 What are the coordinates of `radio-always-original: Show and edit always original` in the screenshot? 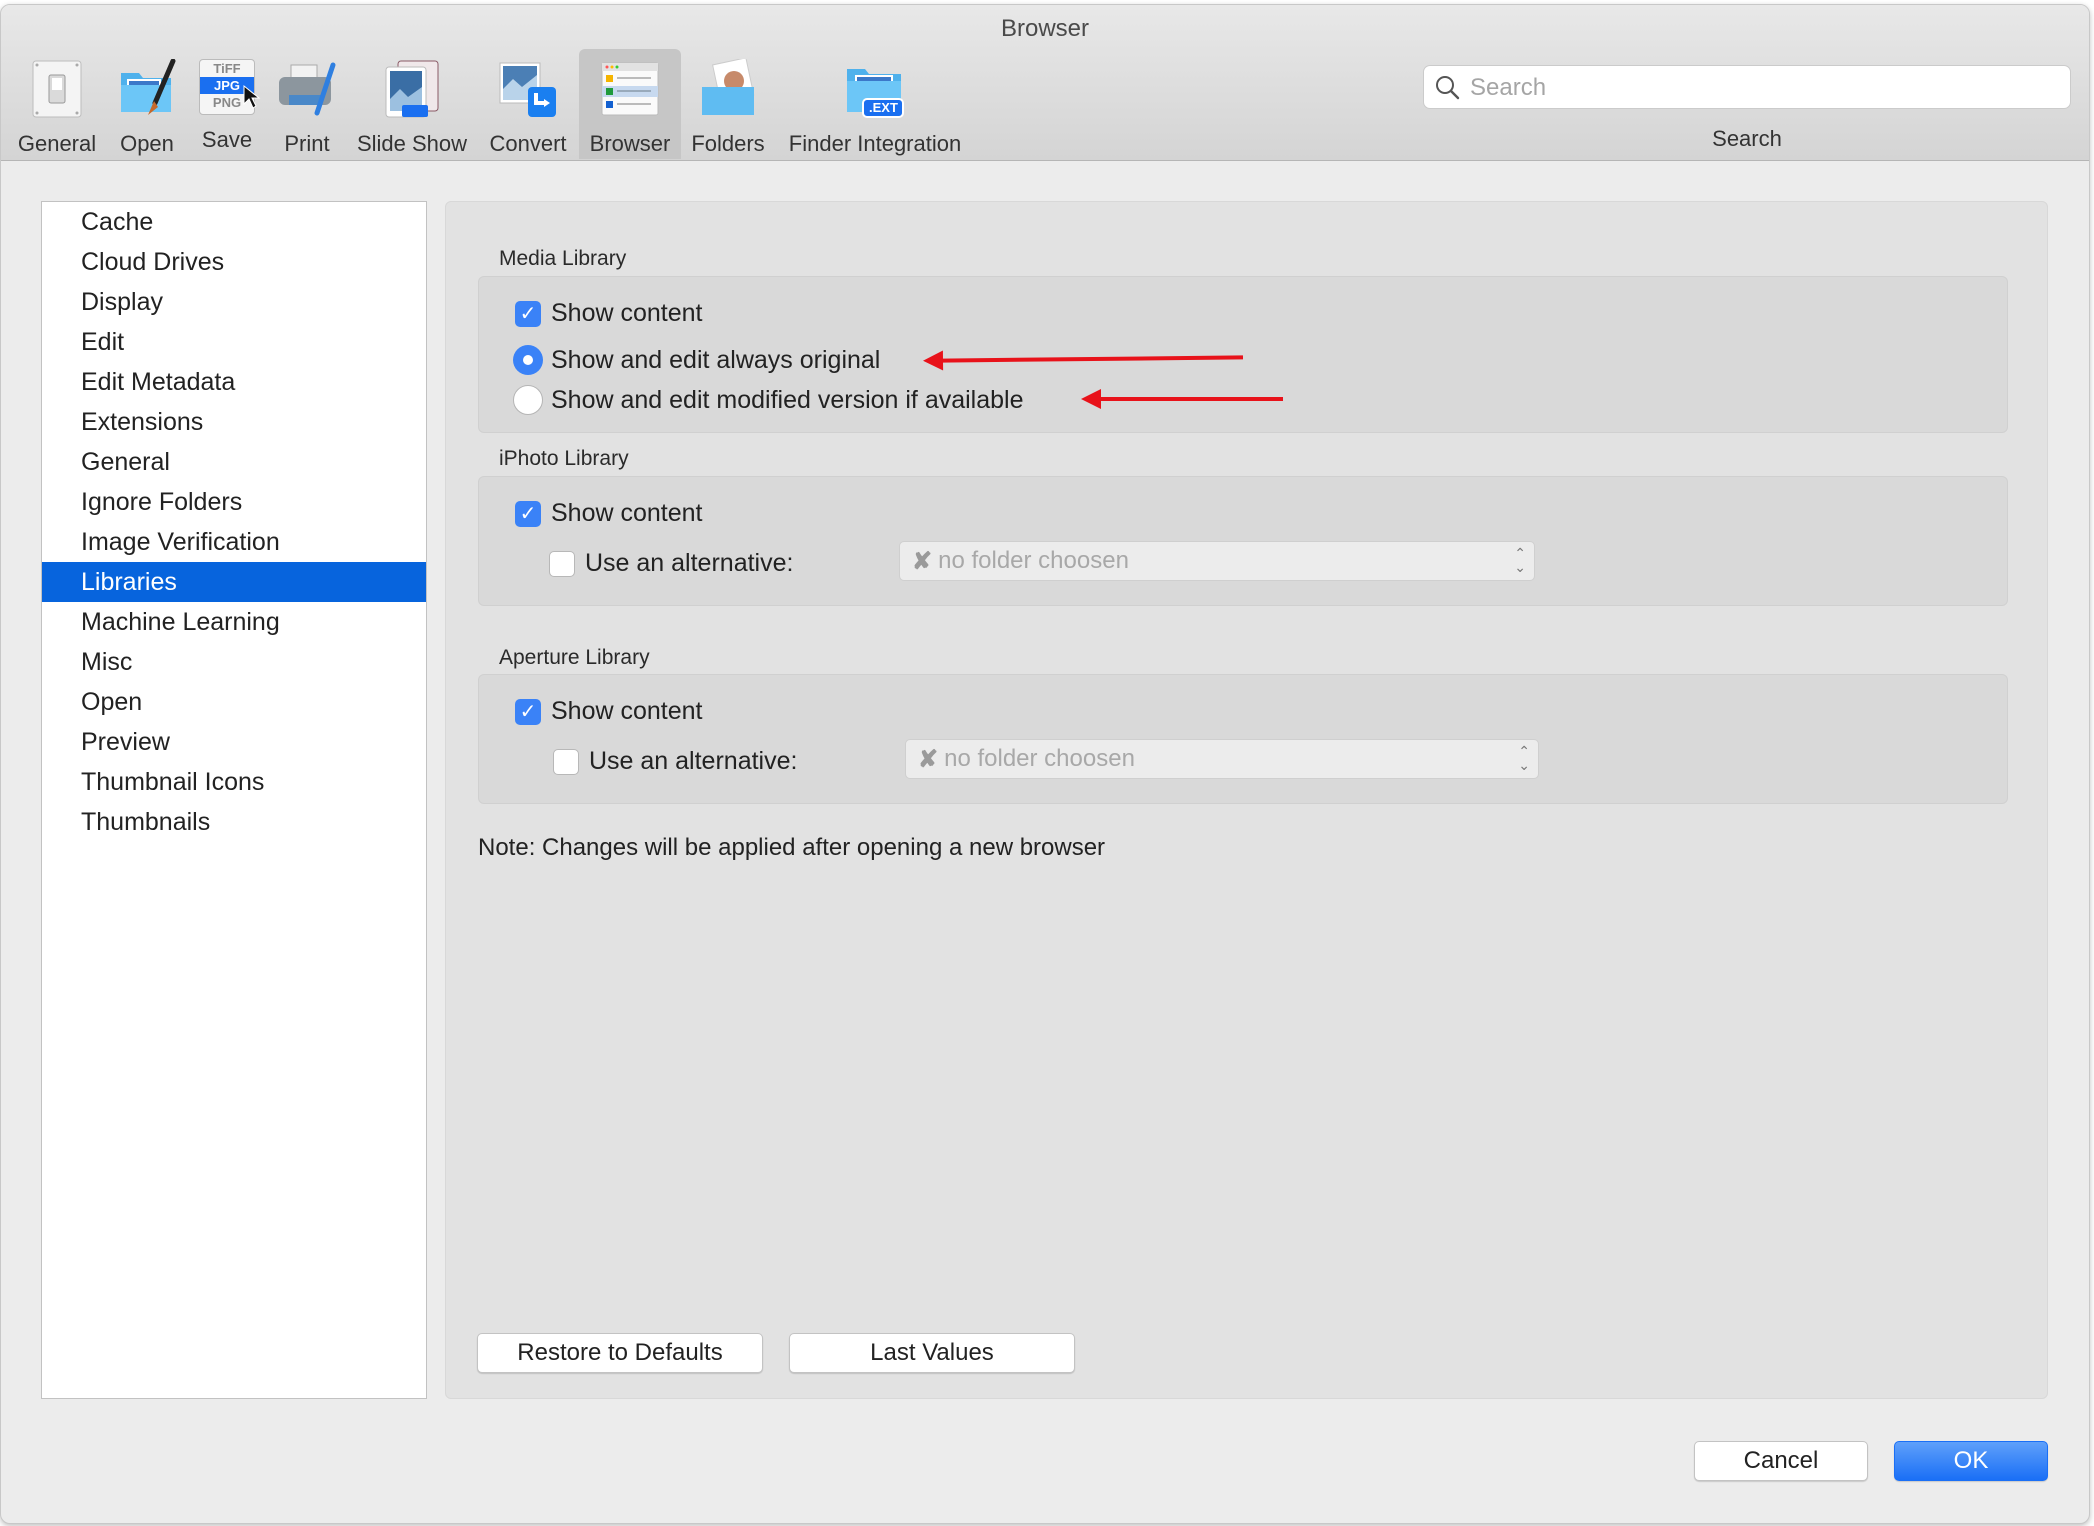 It's located at (696, 360).